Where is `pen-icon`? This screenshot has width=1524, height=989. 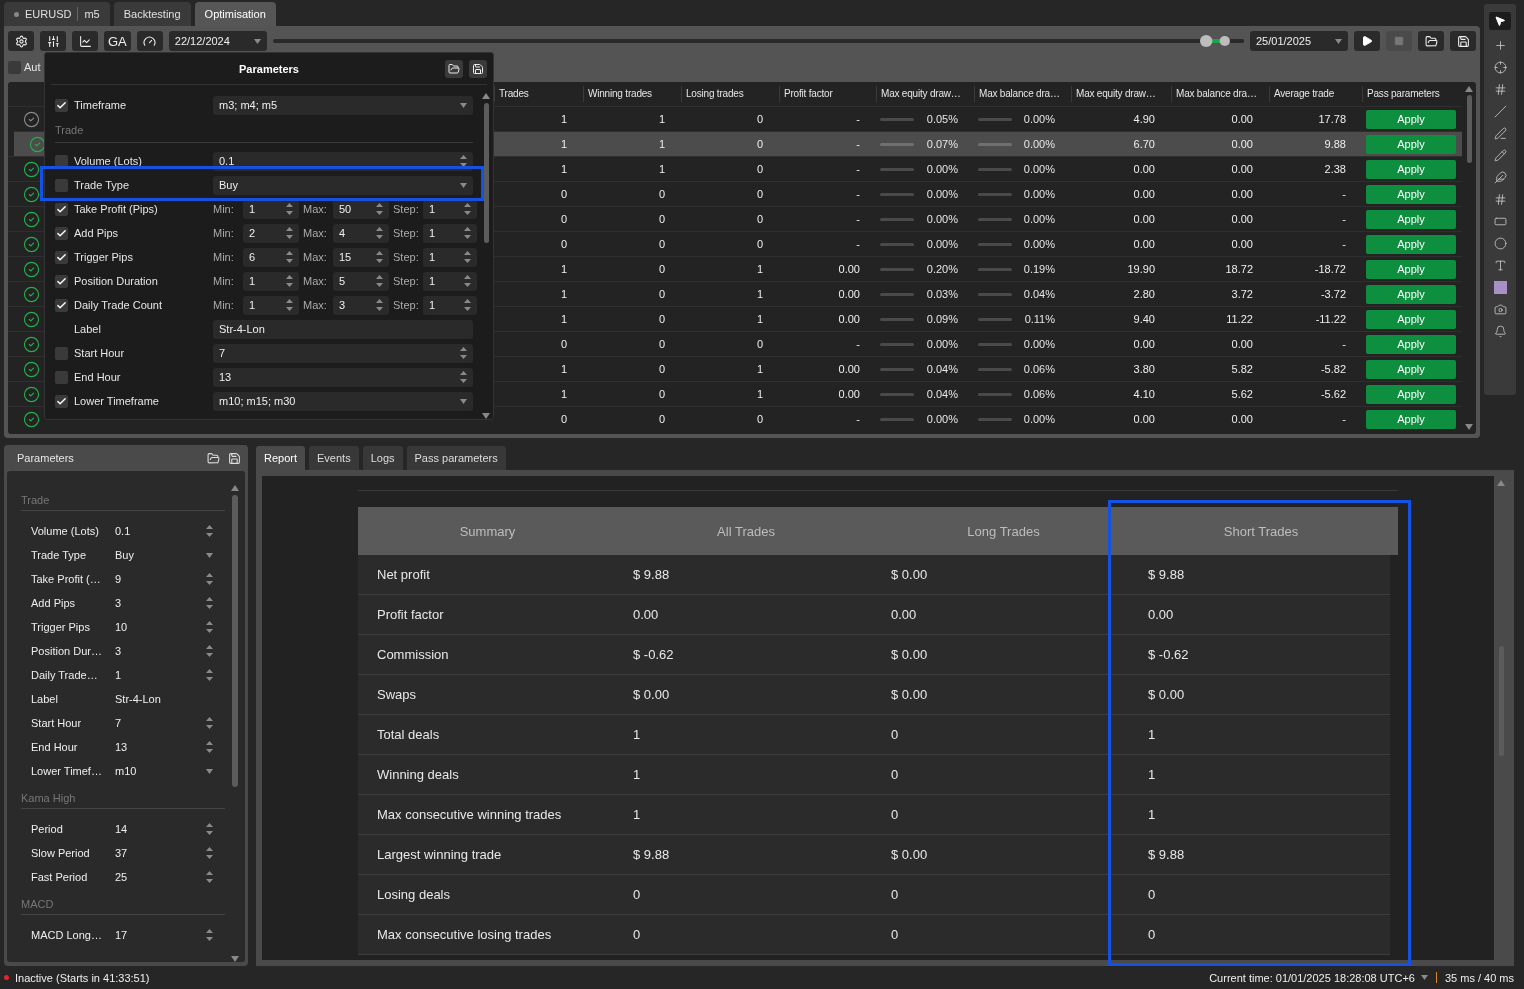
pen-icon is located at coordinates (1500, 133).